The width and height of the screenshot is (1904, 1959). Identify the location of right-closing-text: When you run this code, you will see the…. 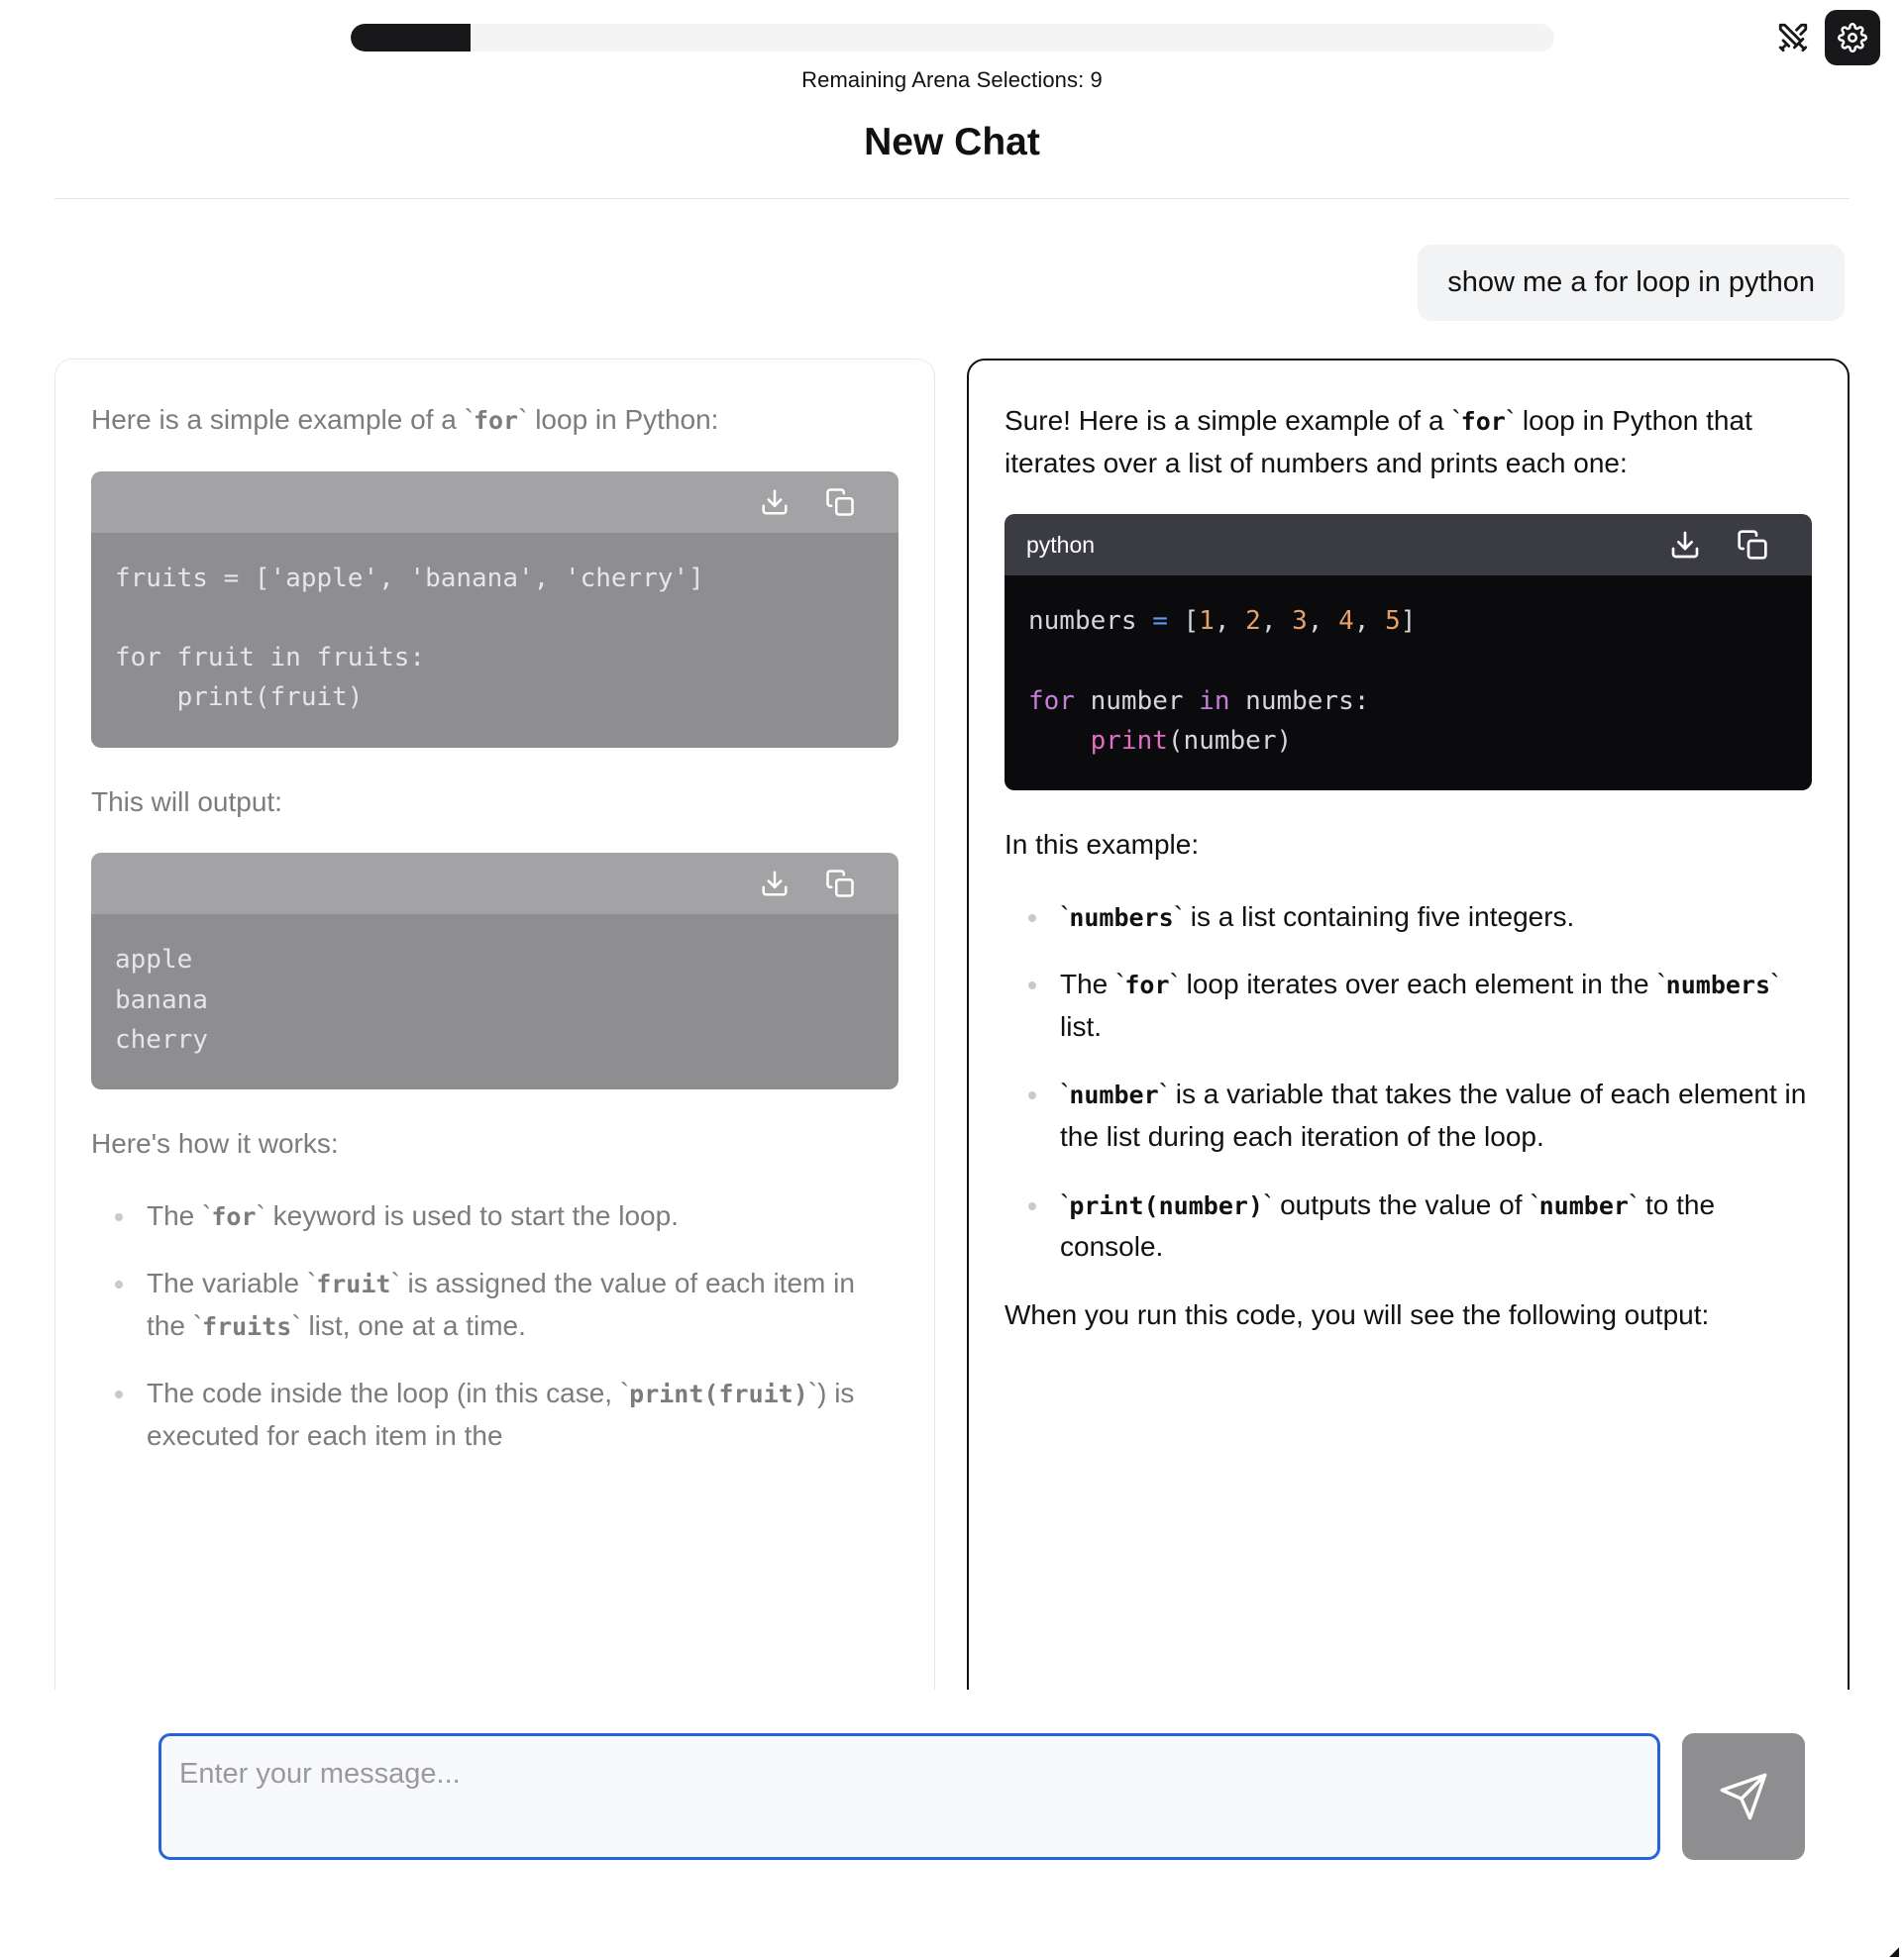
(1357, 1314).